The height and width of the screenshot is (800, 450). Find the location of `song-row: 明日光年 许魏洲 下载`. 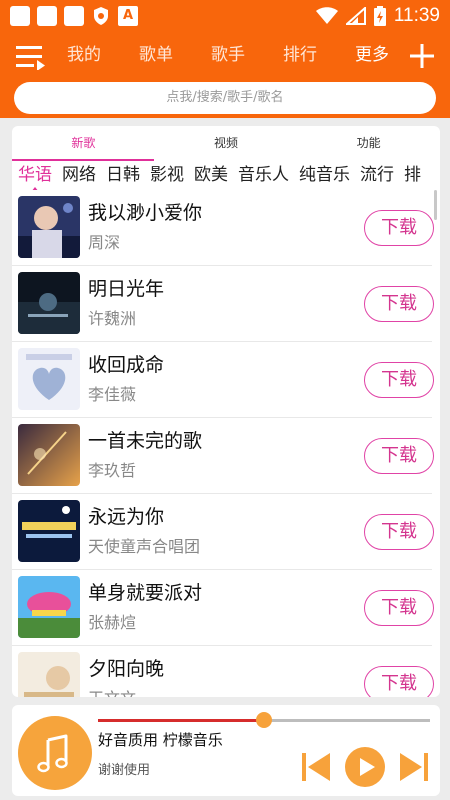

song-row: 明日光年 许魏洲 下载 is located at coordinates (223, 304).